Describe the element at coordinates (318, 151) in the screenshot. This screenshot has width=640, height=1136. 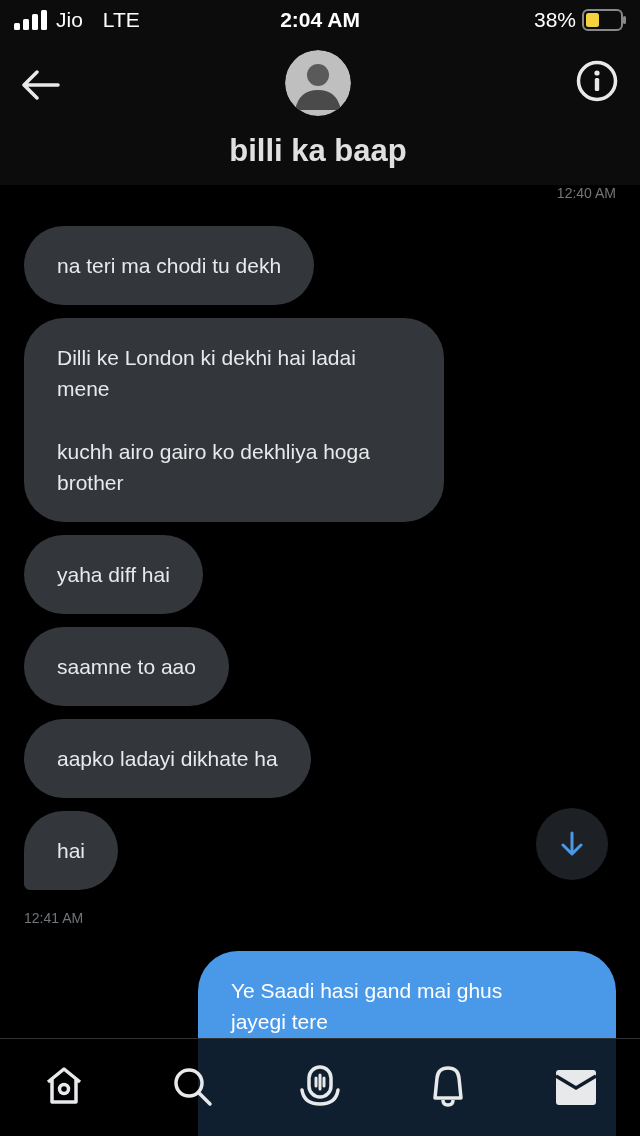
I see `contact-name: billi ka baap` at that location.